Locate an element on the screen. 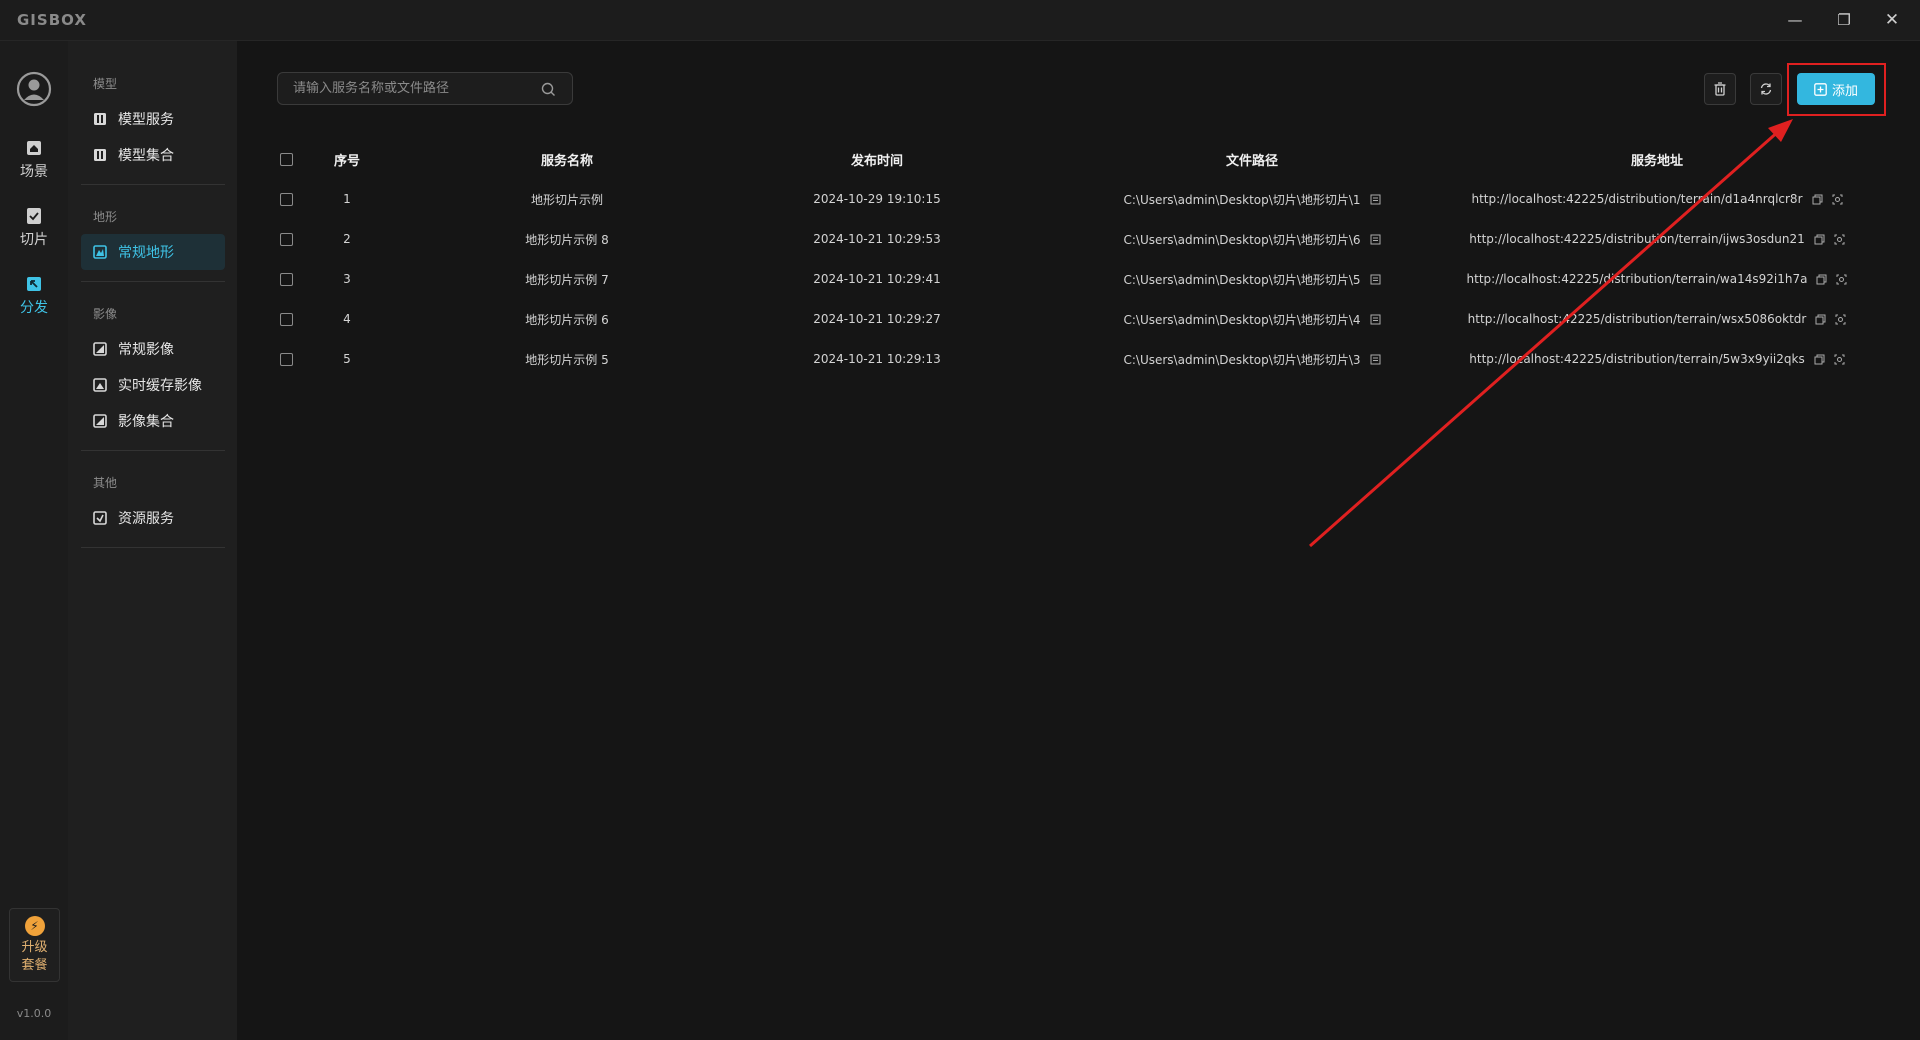 The width and height of the screenshot is (1920, 1040). search-input is located at coordinates (413, 88).